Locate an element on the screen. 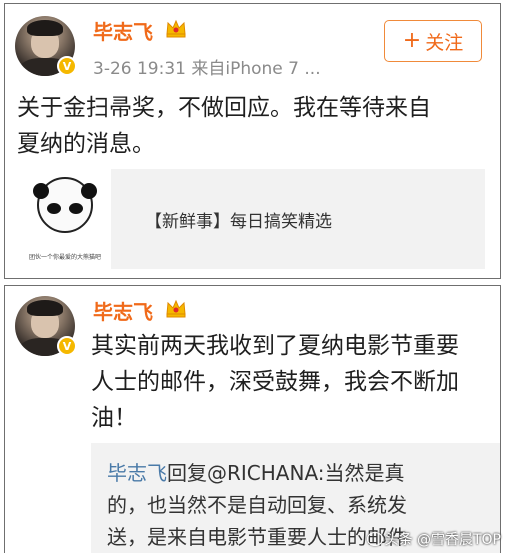 Image resolution: width=505 pixels, height=553 pixels. post-text-line: 夏纳的消息。 is located at coordinates (86, 144).